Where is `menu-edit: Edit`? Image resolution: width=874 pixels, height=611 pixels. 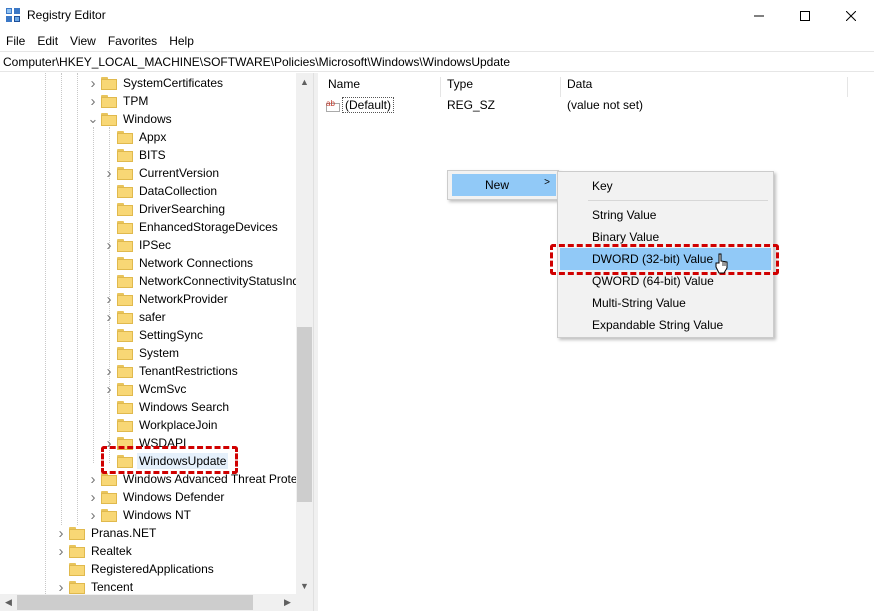 menu-edit: Edit is located at coordinates (47, 41).